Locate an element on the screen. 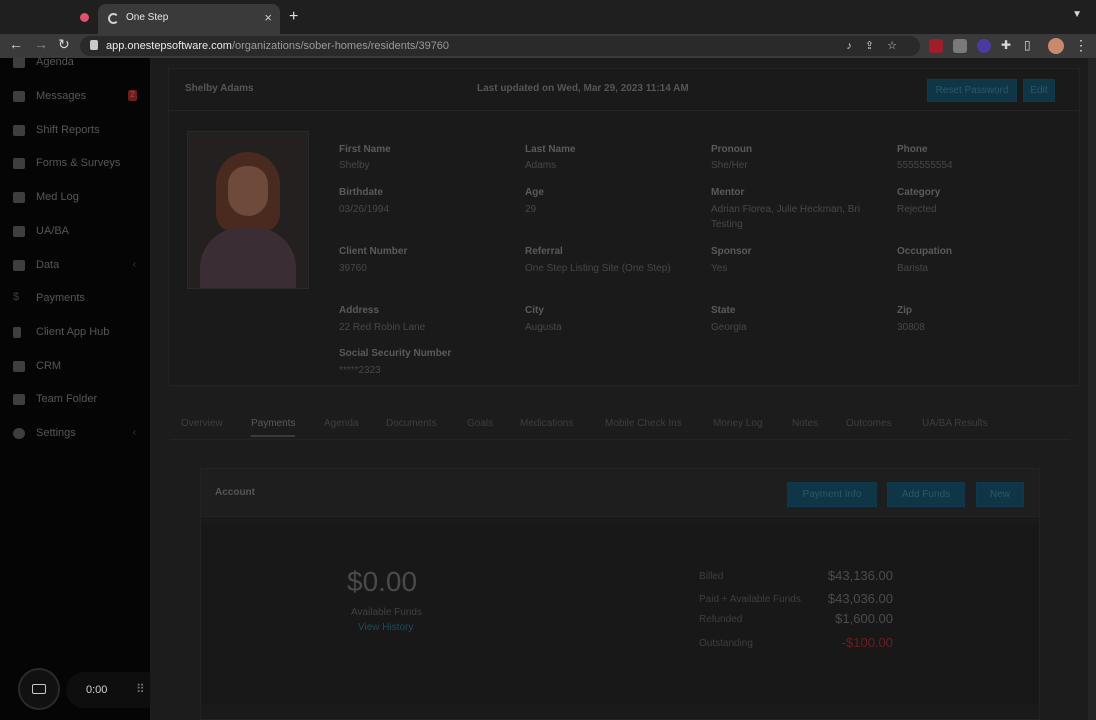 The width and height of the screenshot is (1096, 720). sidebar-item-med-log: Med Log is located at coordinates (75, 199).